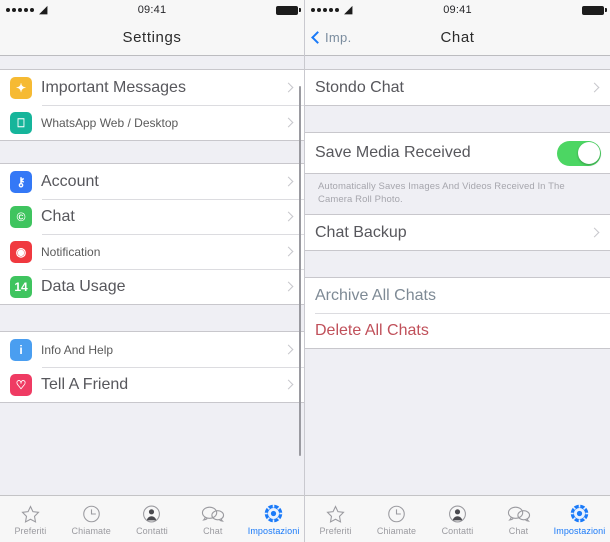 This screenshot has width=610, height=542. I want to click on group-chat-actions: Archive All Chats Delete All Chats, so click(457, 313).